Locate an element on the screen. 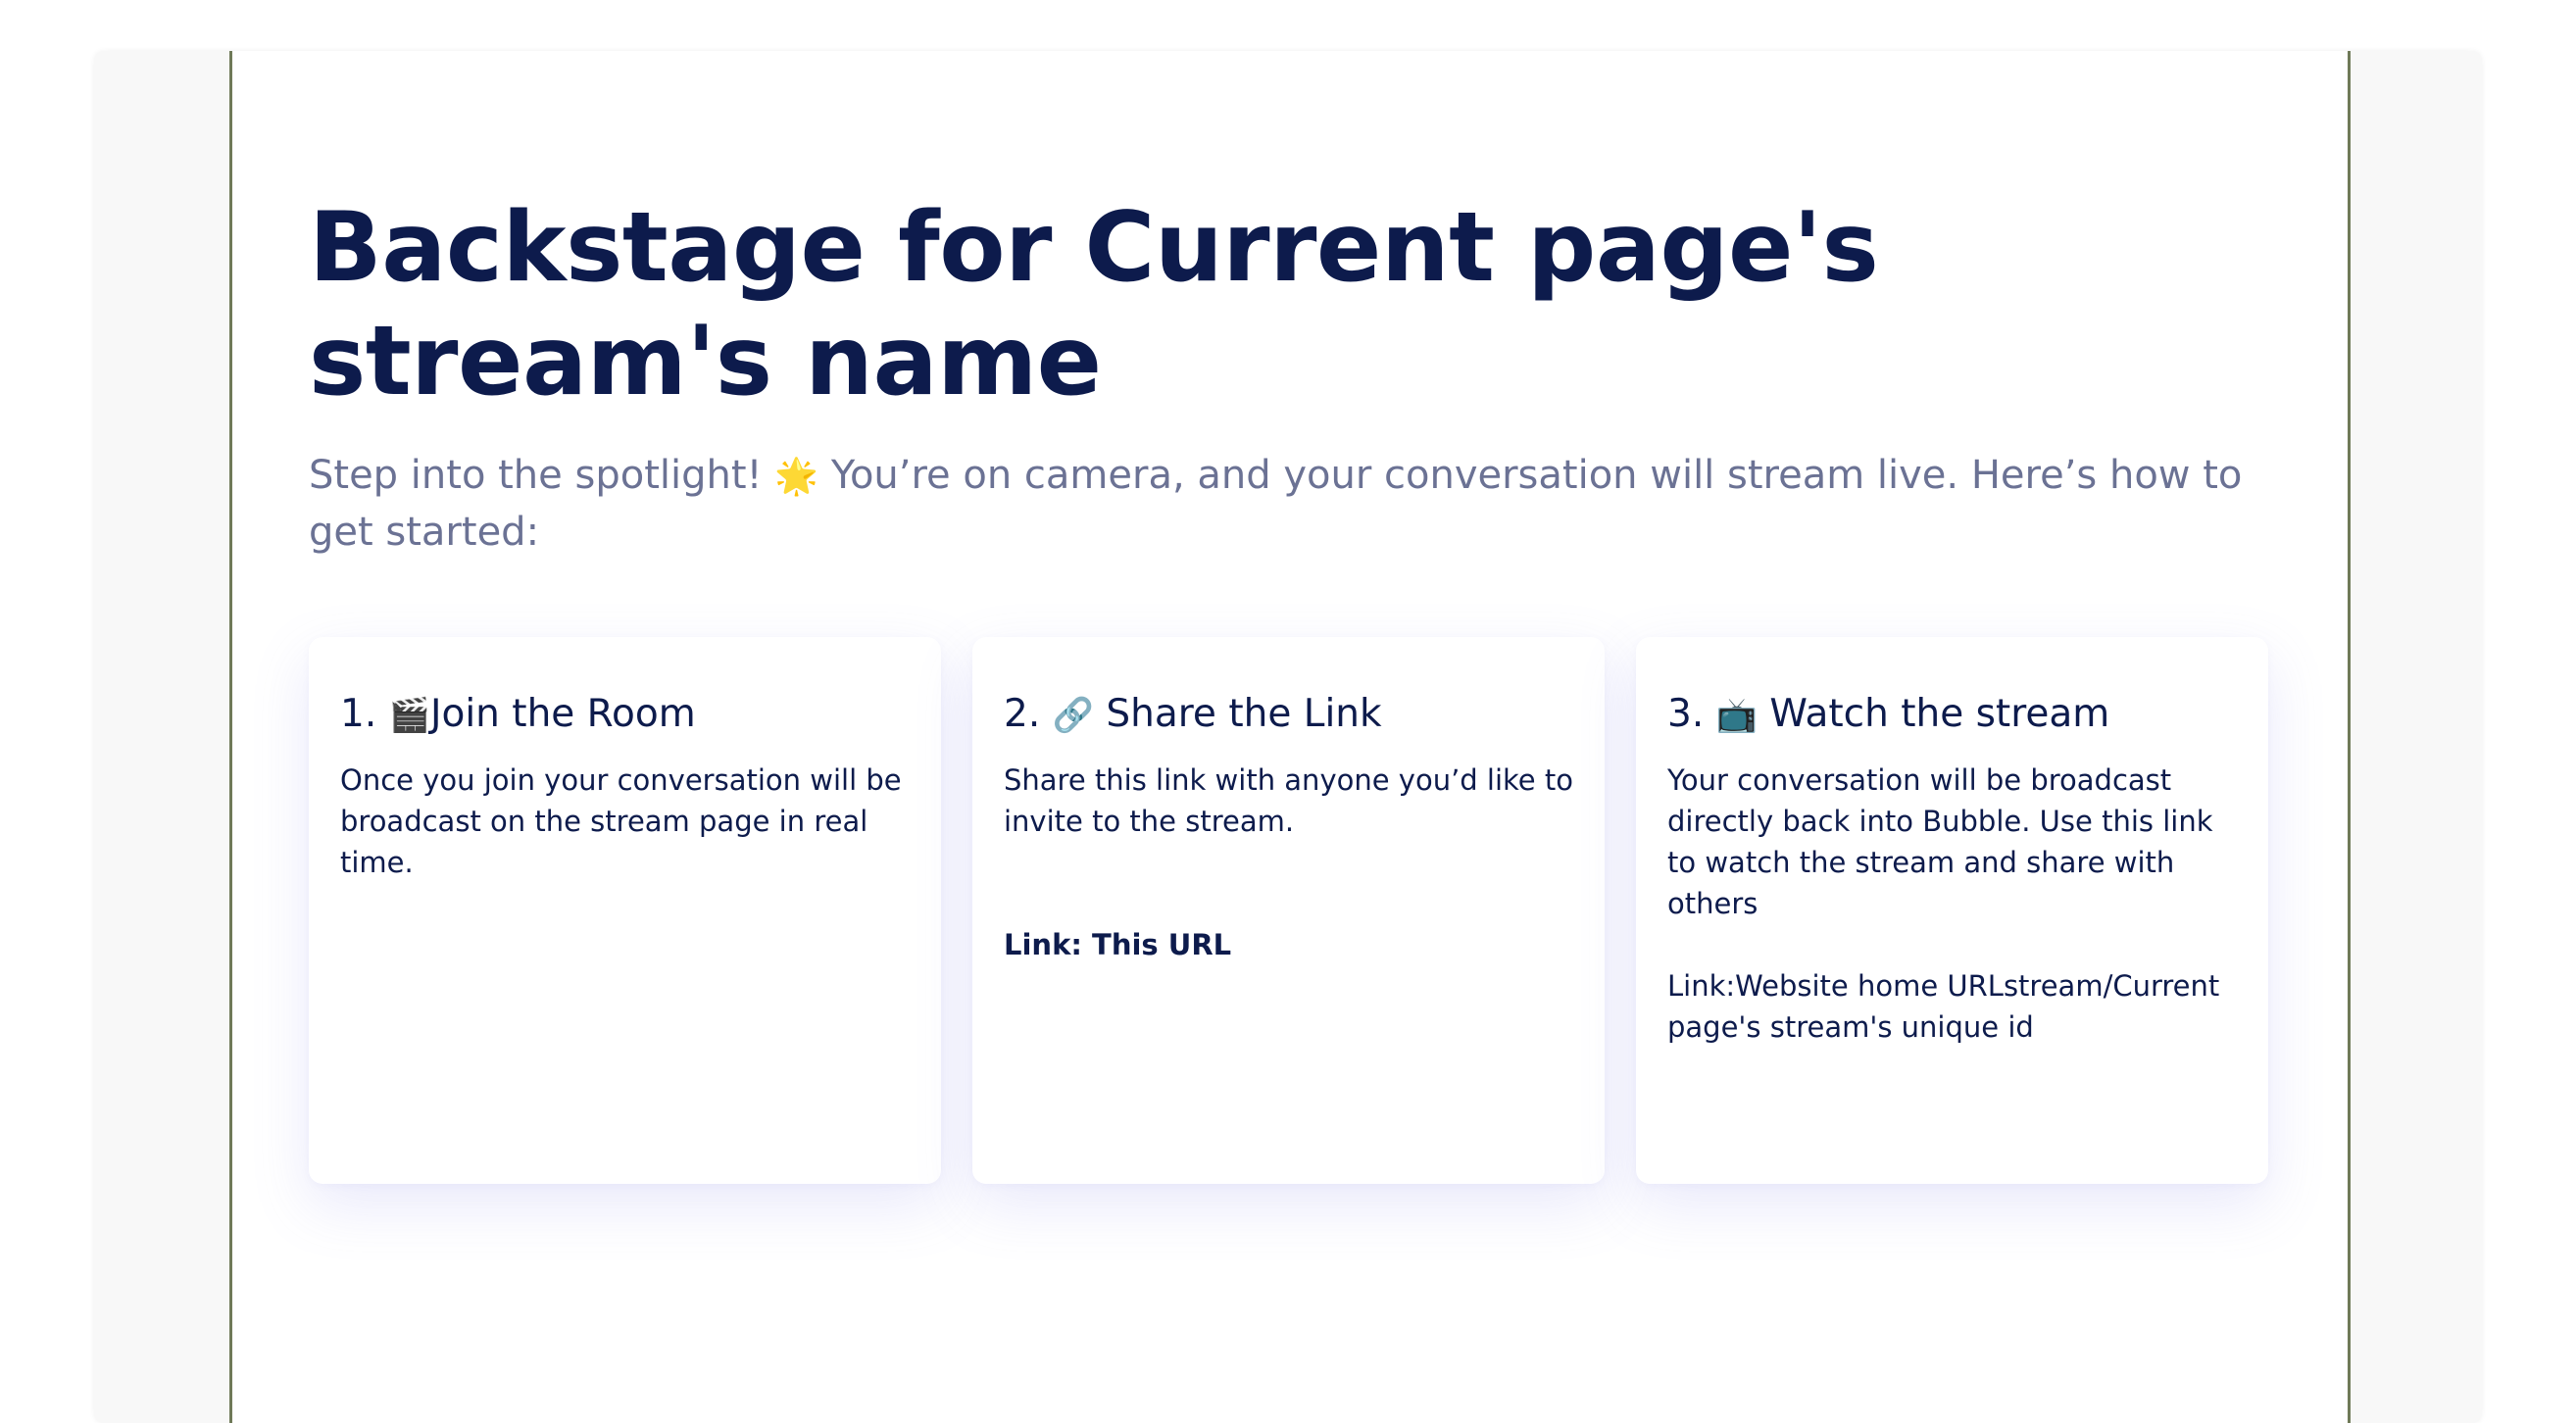 The height and width of the screenshot is (1423, 2576). card-title: 2. 🔗 Share the Link is located at coordinates (1288, 715).